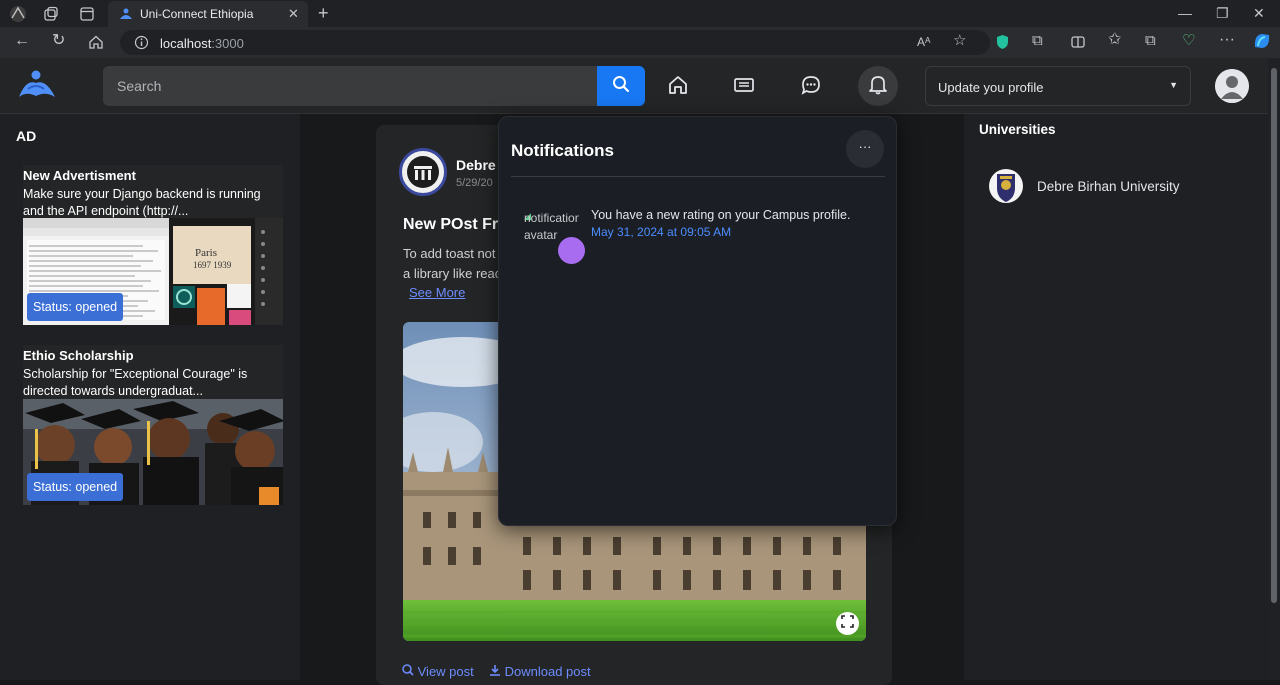 The width and height of the screenshot is (1280, 685). What do you see at coordinates (51, 15) in the screenshot?
I see `workspaces-icon` at bounding box center [51, 15].